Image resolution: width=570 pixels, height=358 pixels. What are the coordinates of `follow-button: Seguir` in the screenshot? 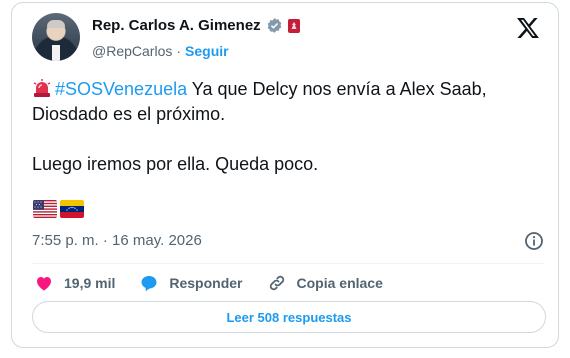 It's located at (207, 51).